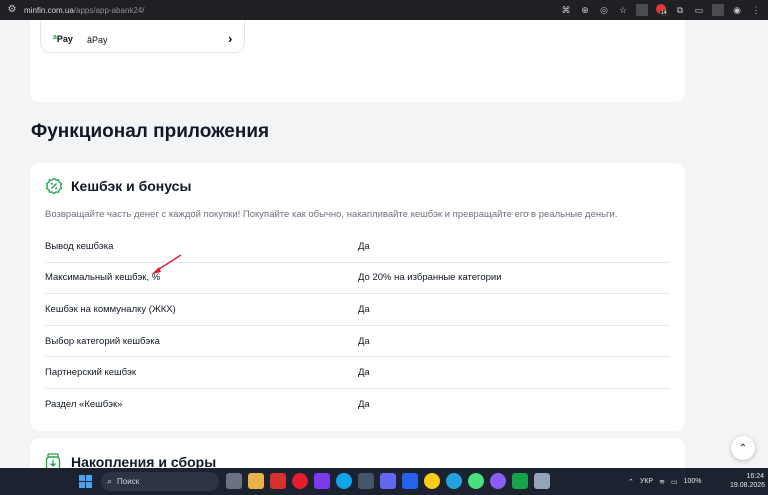  Describe the element at coordinates (430, 278) in the screenshot. I see `row-value: До 20% на избранные категории` at that location.